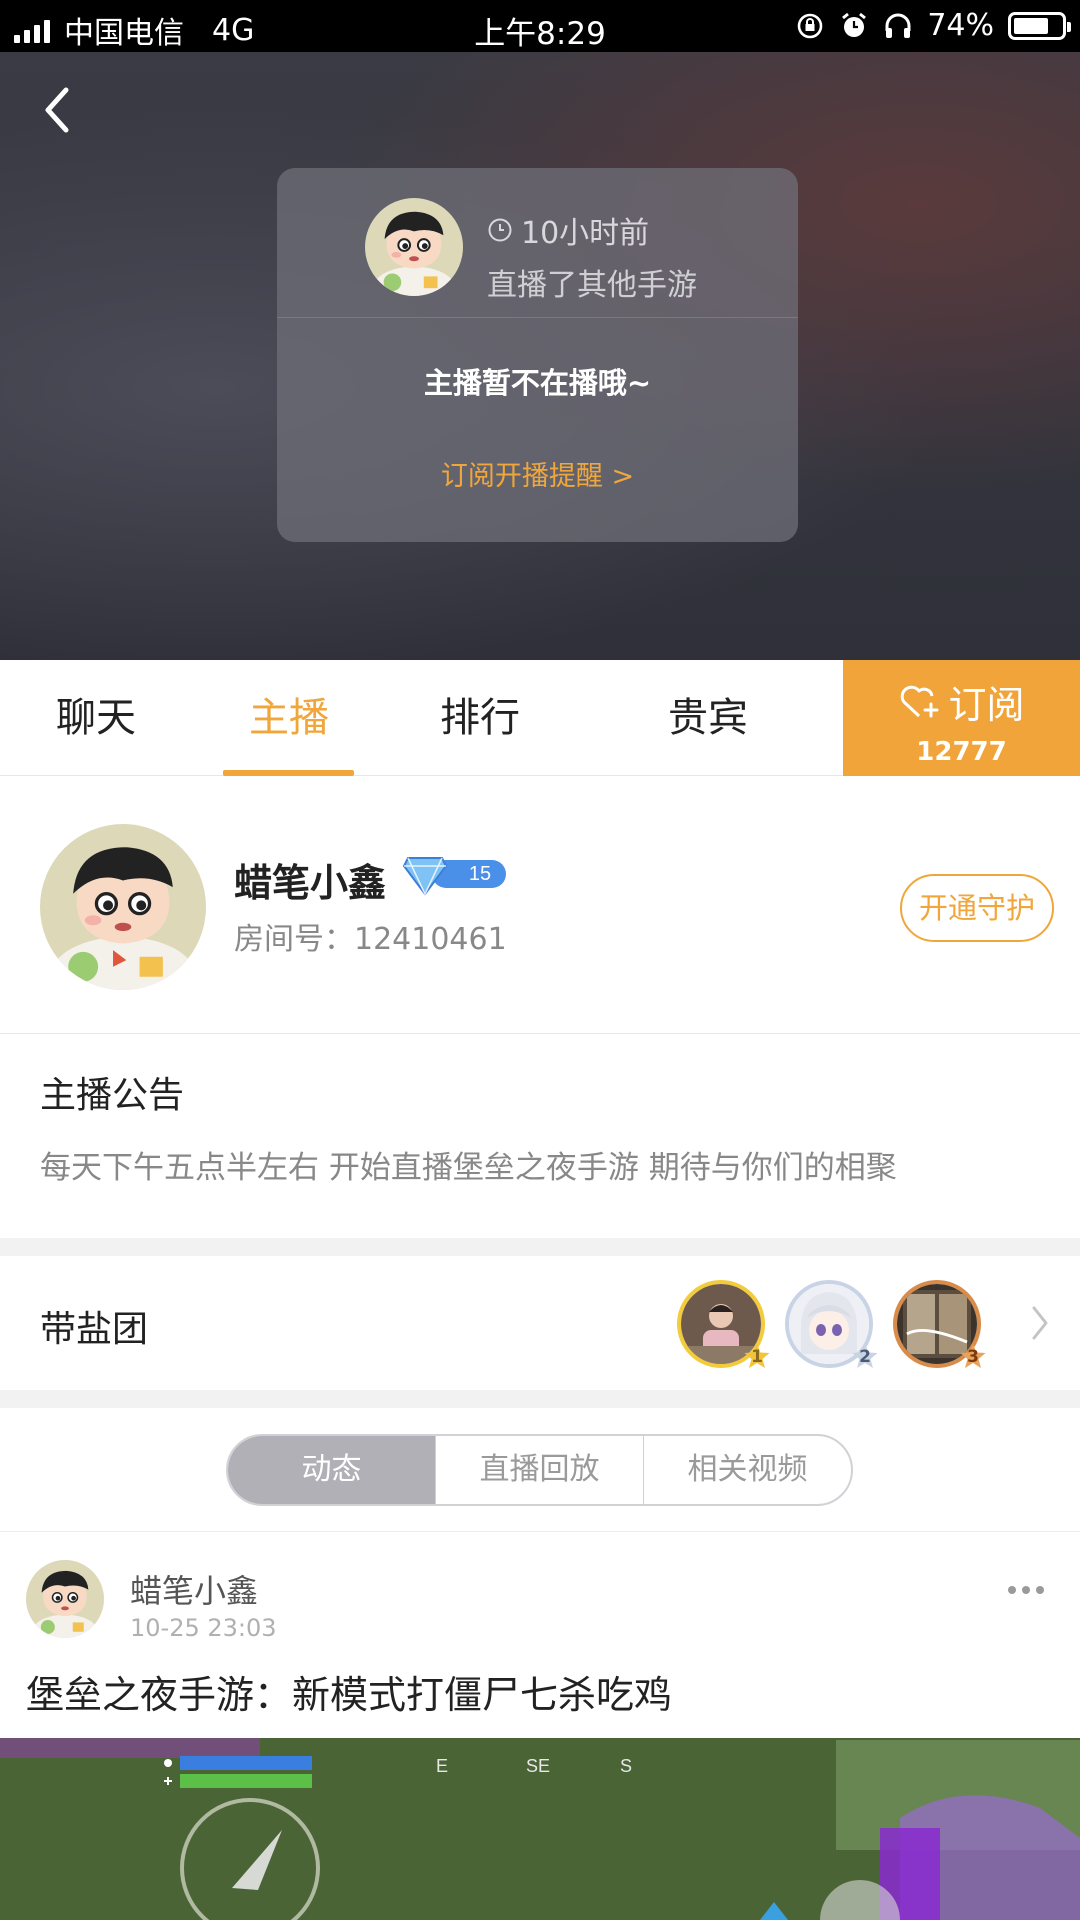 The height and width of the screenshot is (1920, 1080). Describe the element at coordinates (310, 883) in the screenshot. I see `streamer-name: 蜡笔小鑫` at that location.